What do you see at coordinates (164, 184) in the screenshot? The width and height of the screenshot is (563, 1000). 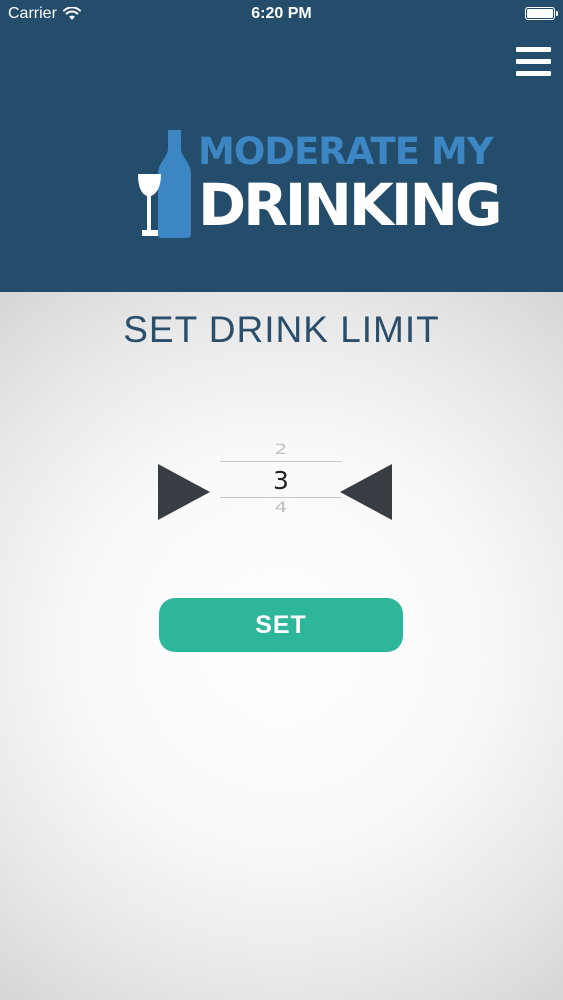 I see `wine-bottle-icon` at bounding box center [164, 184].